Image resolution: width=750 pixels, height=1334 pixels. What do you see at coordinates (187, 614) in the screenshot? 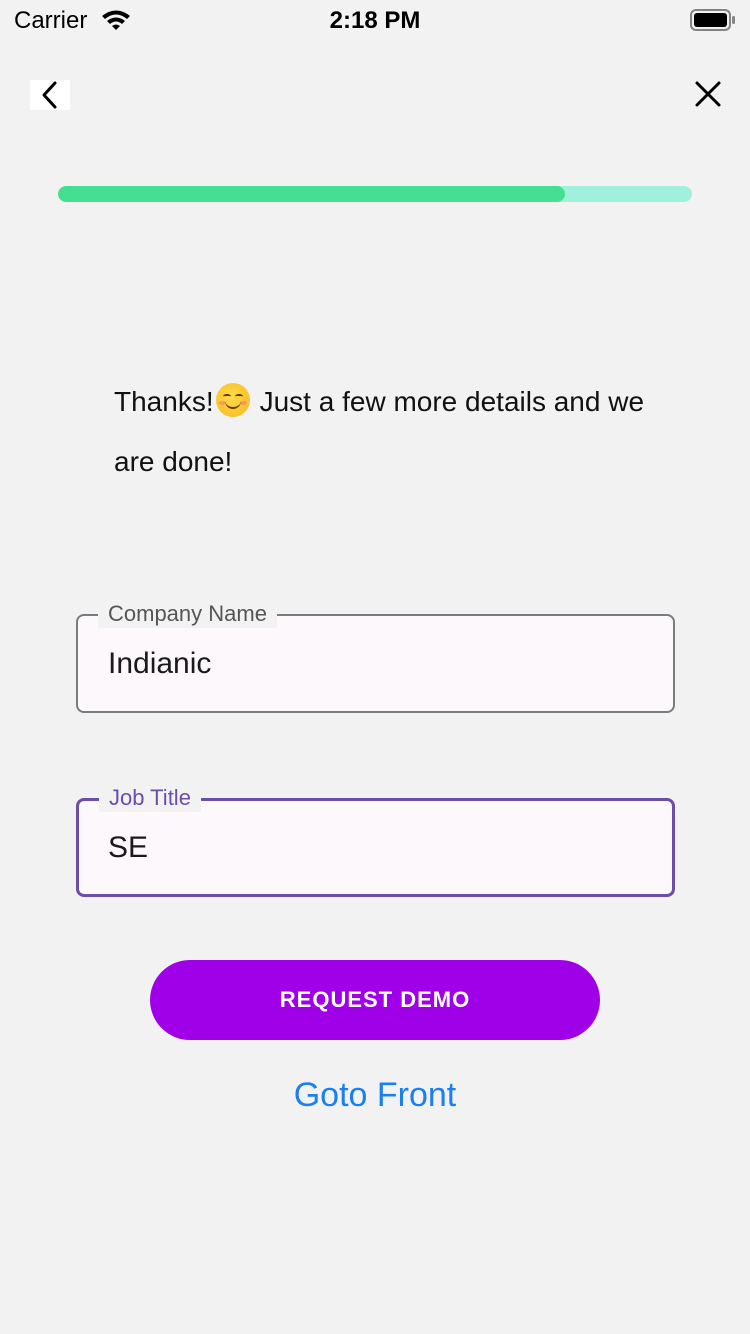
I see `company-name-label: Company Name` at bounding box center [187, 614].